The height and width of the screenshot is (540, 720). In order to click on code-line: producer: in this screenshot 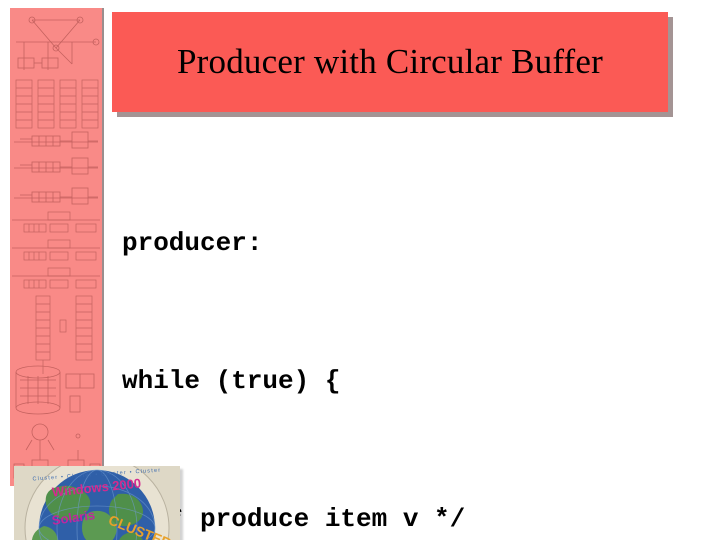, I will do `click(192, 243)`.